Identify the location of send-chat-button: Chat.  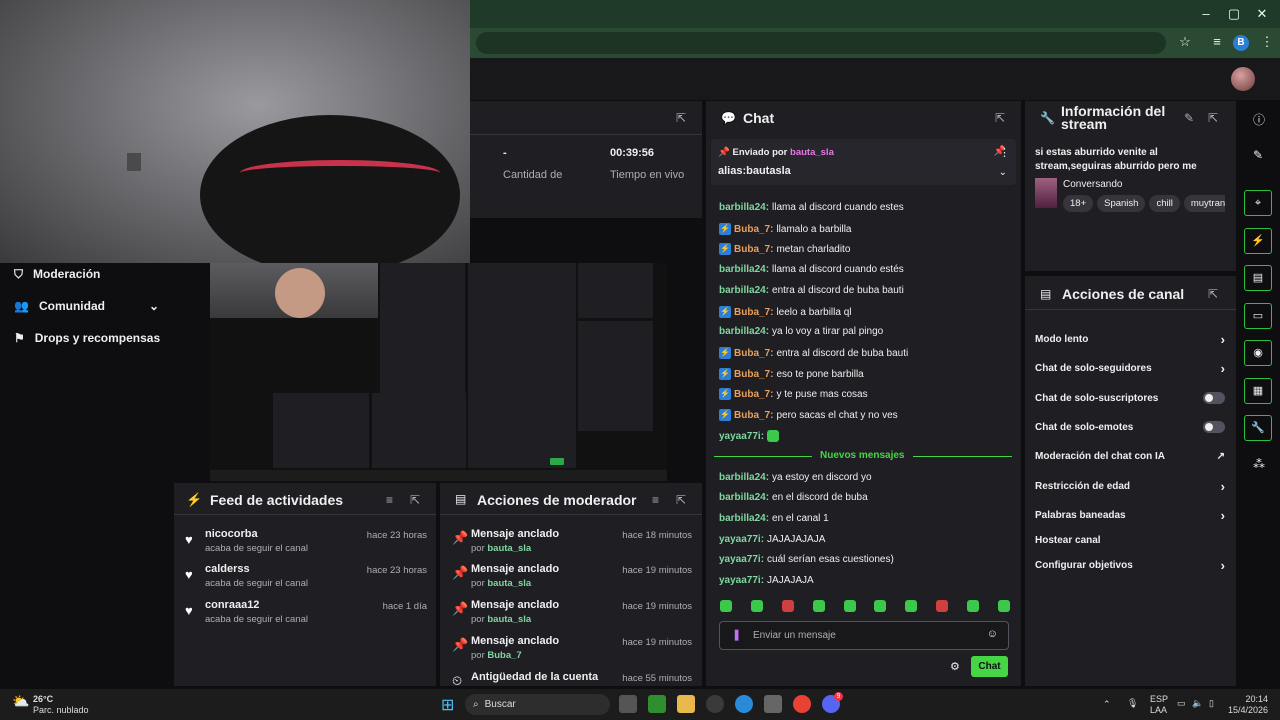
(989, 666).